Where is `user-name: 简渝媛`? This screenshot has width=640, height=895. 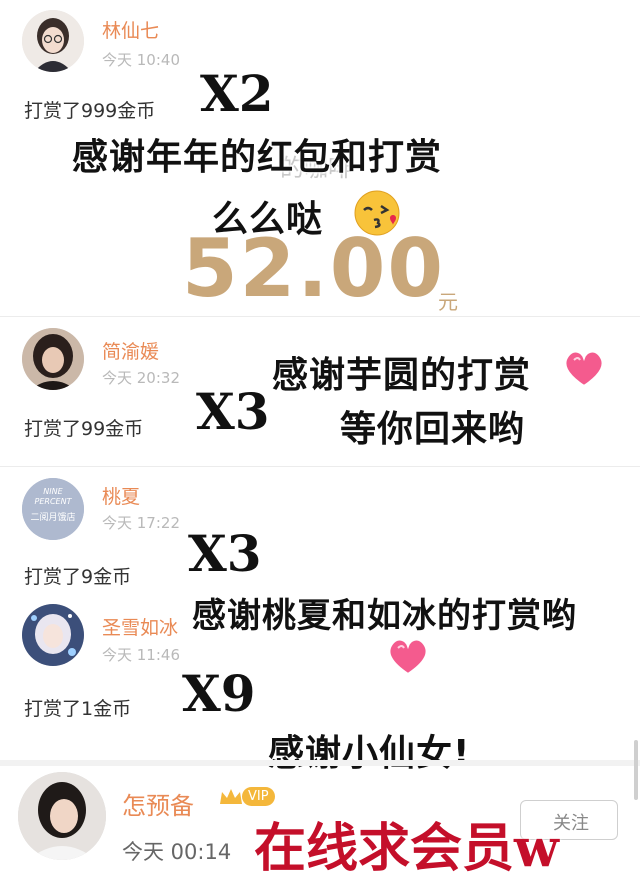 user-name: 简渝媛 is located at coordinates (130, 350).